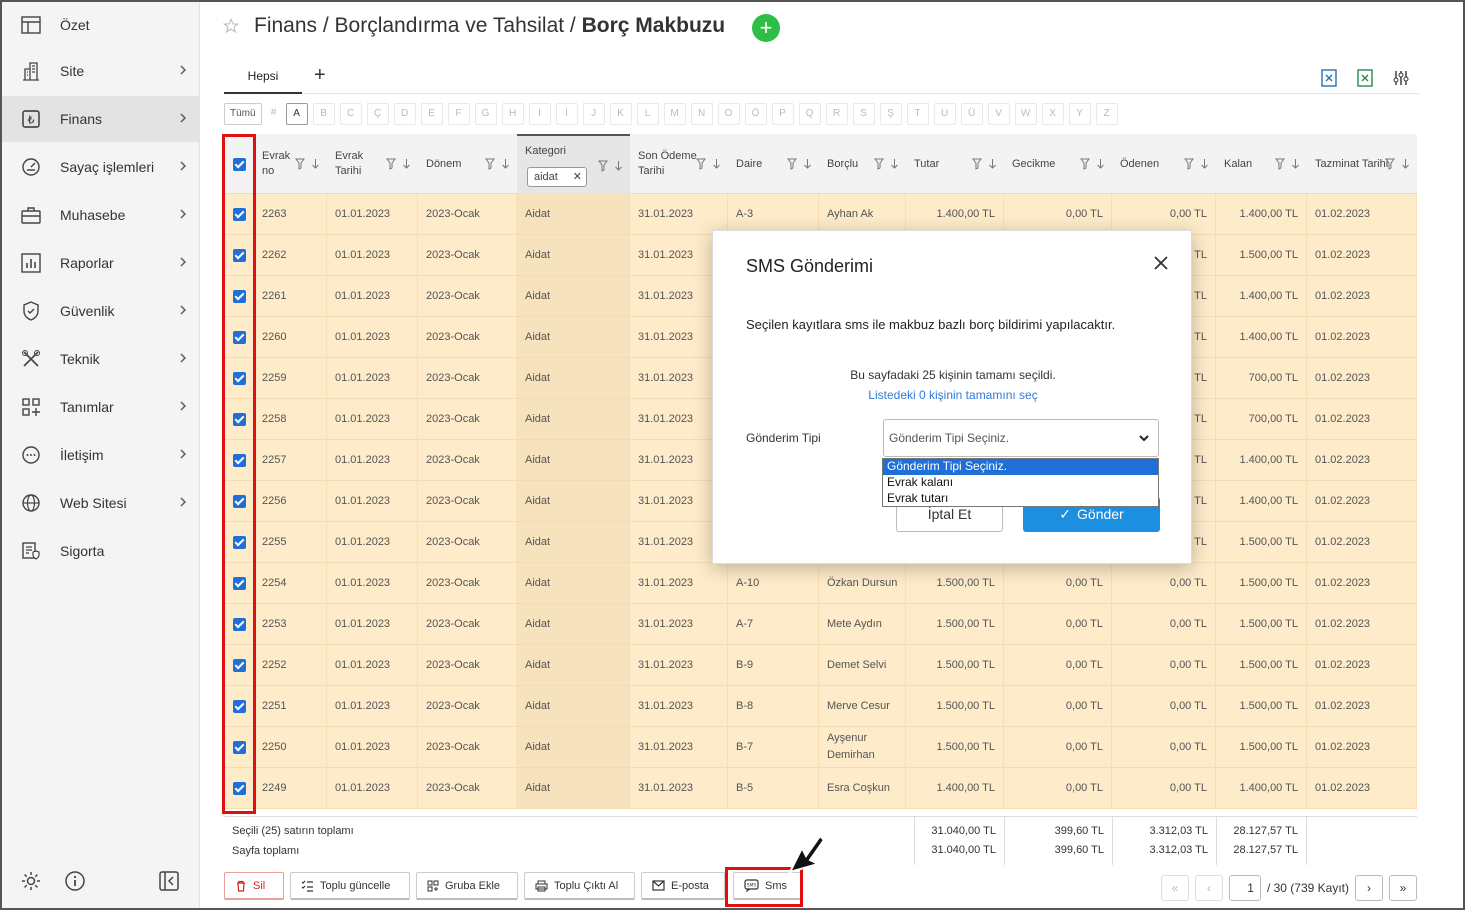 The height and width of the screenshot is (910, 1465). I want to click on column-header-borclu: Borçlu, so click(862, 164).